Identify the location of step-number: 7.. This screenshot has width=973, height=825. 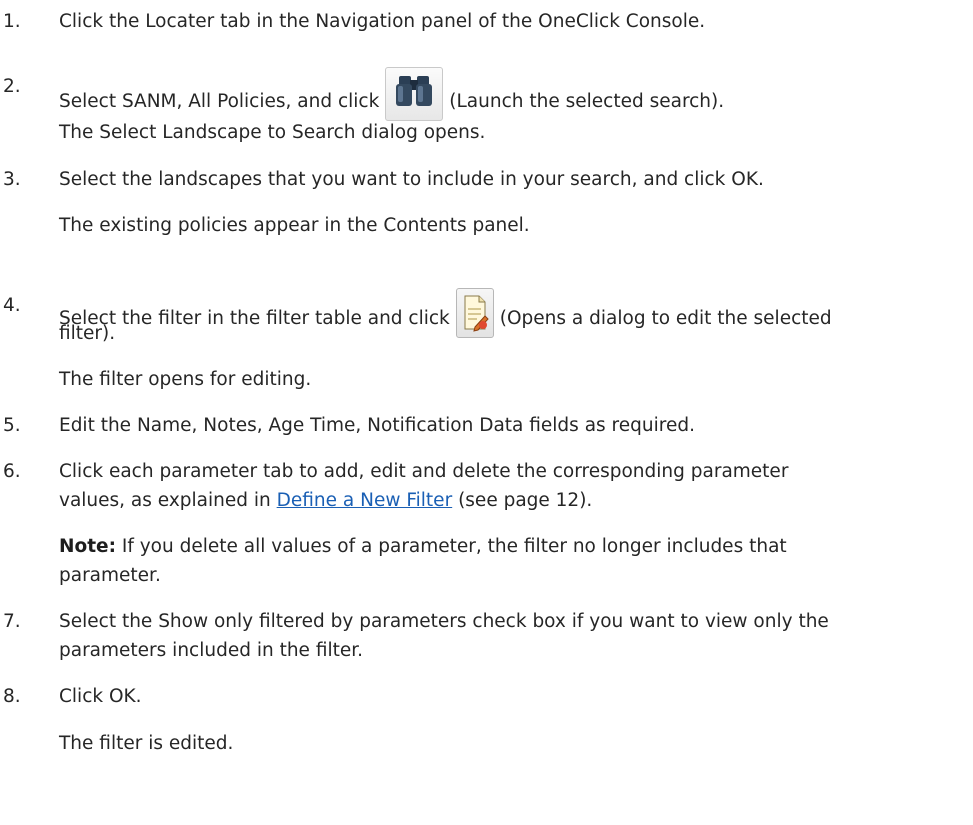
(12, 621).